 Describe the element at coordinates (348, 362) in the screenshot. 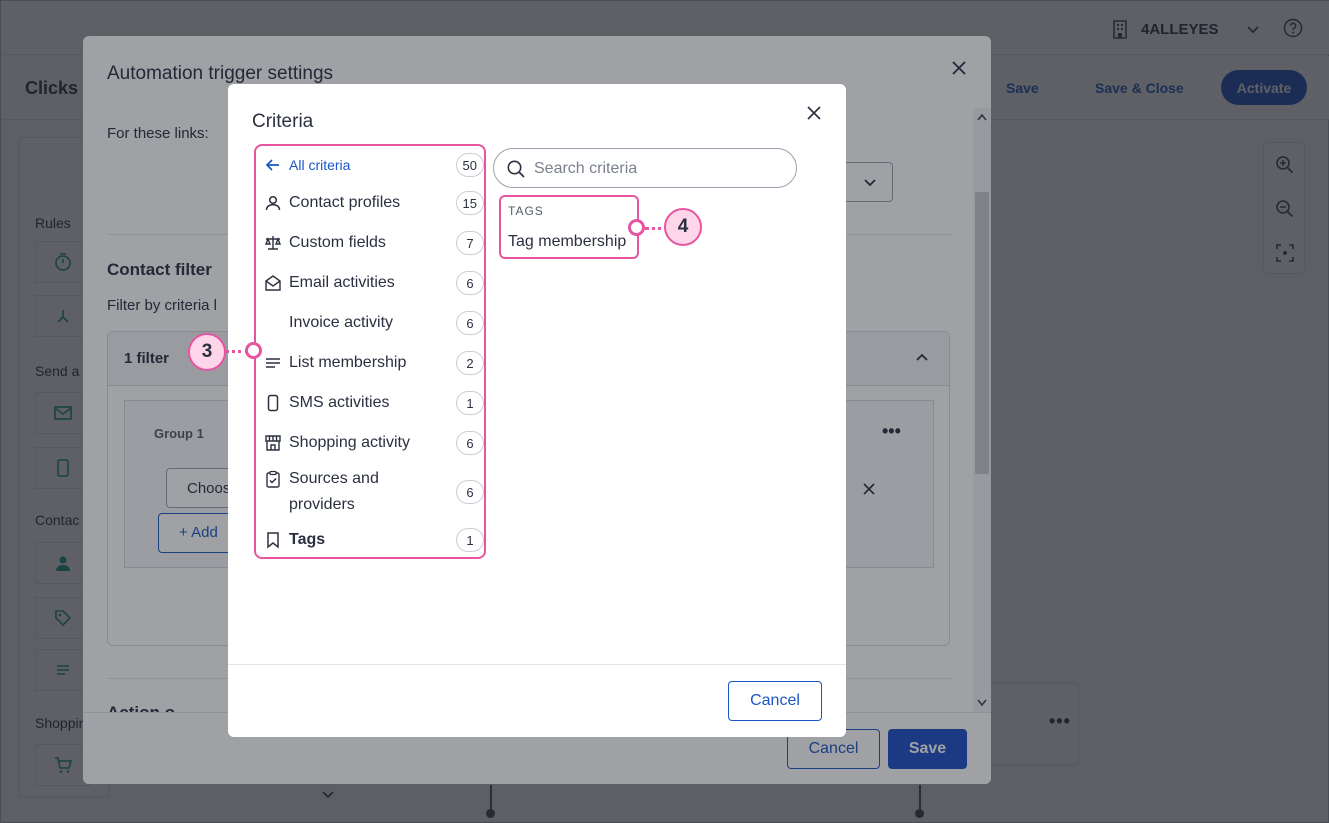

I see `category-label: List membership` at that location.